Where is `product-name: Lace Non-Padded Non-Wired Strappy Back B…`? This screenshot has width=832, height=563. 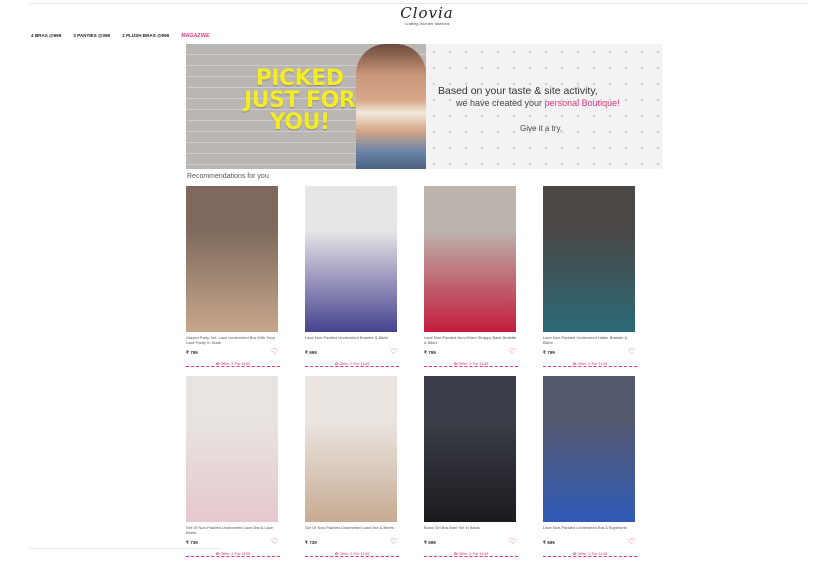 product-name: Lace Non-Padded Non-Wired Strappy Back B… is located at coordinates (471, 340).